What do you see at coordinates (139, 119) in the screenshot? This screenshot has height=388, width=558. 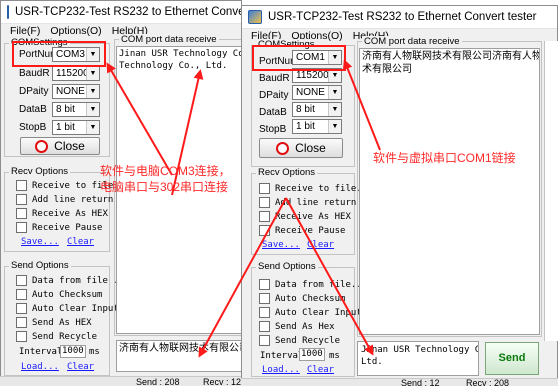 I see `arrow-to-com3` at bounding box center [139, 119].